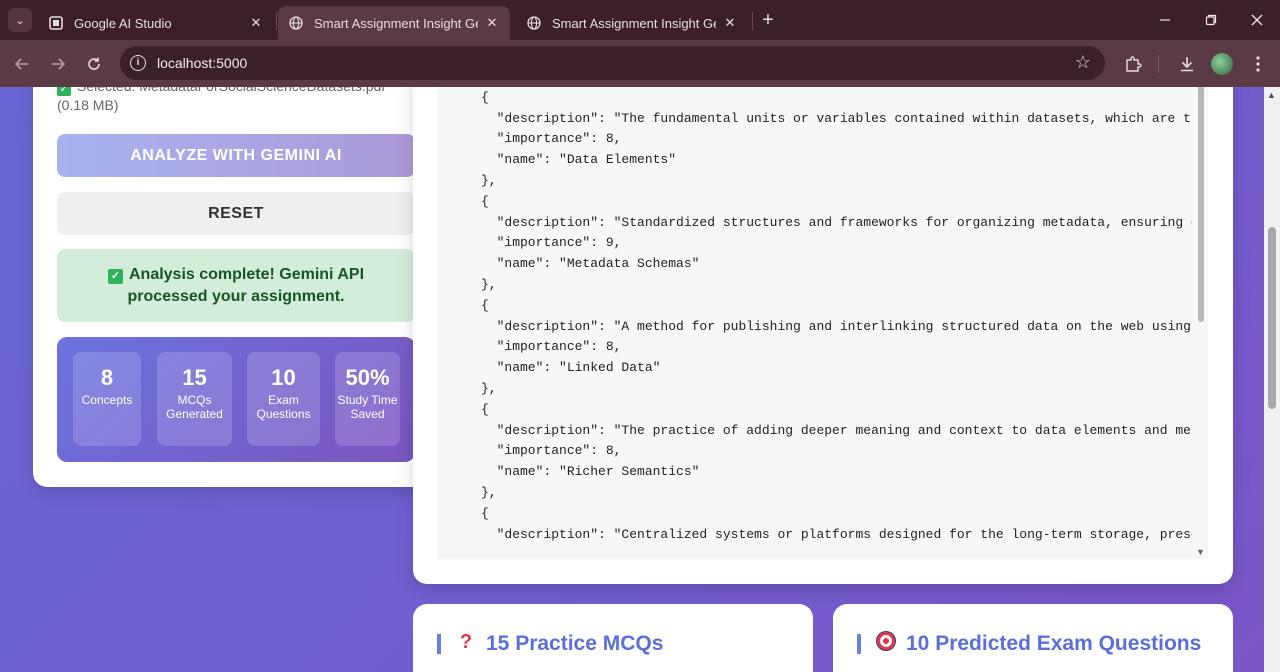  Describe the element at coordinates (1271, 95) in the screenshot. I see `scroll-up-arrow-icon: ▲` at that location.